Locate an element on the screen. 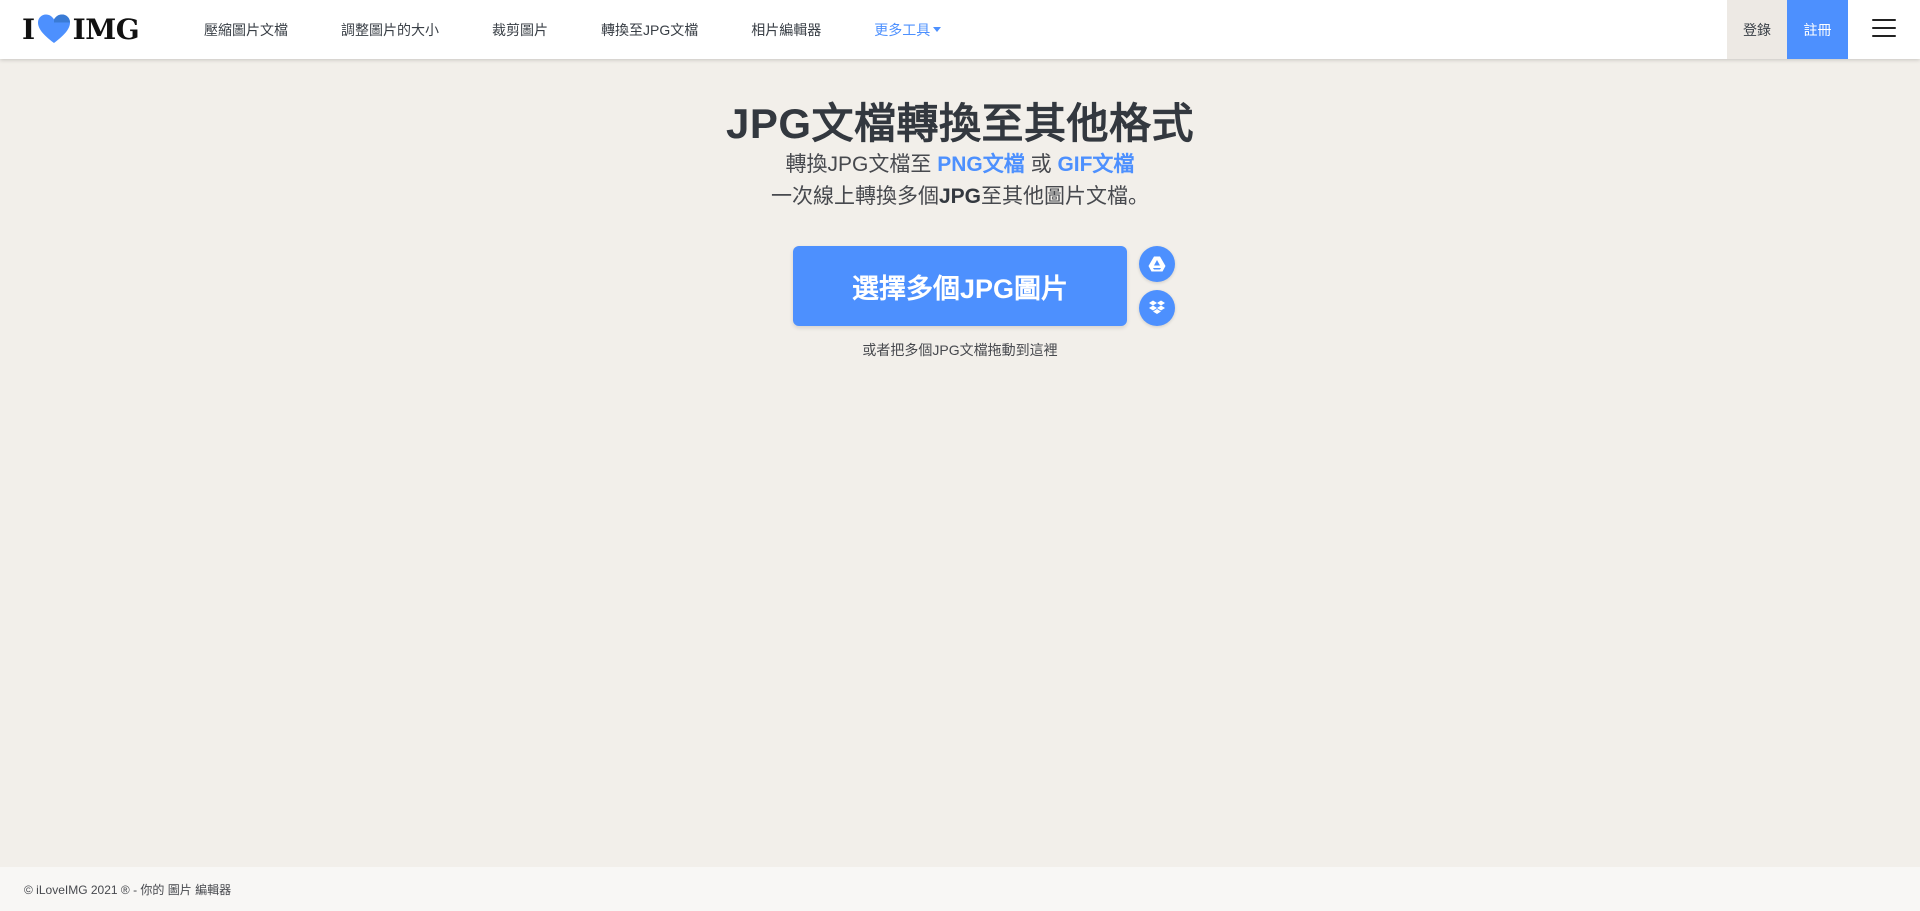 This screenshot has width=1920, height=911. description-suffix: 至其他圖片文檔。 is located at coordinates (1065, 196).